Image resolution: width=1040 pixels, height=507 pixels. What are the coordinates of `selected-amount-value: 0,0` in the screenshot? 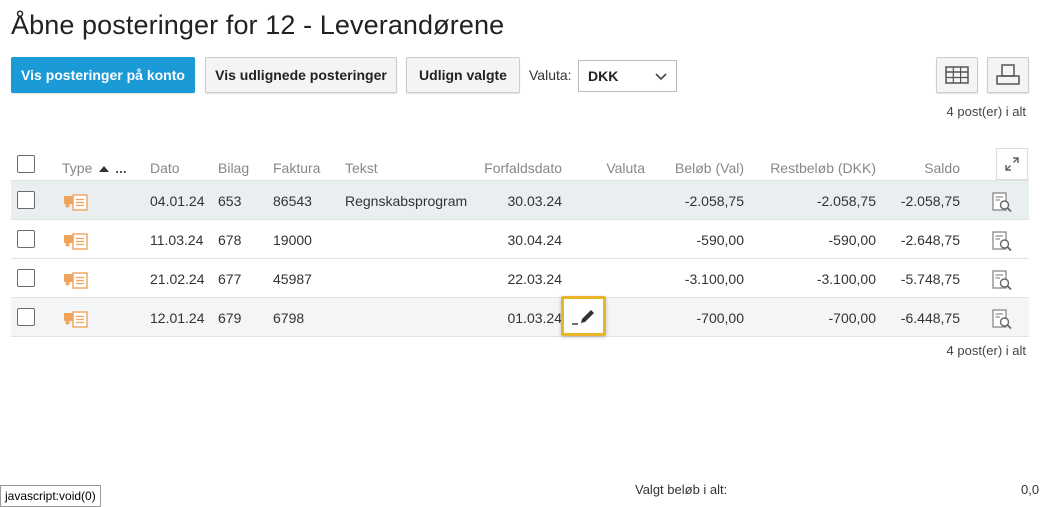 It's located at (1030, 489).